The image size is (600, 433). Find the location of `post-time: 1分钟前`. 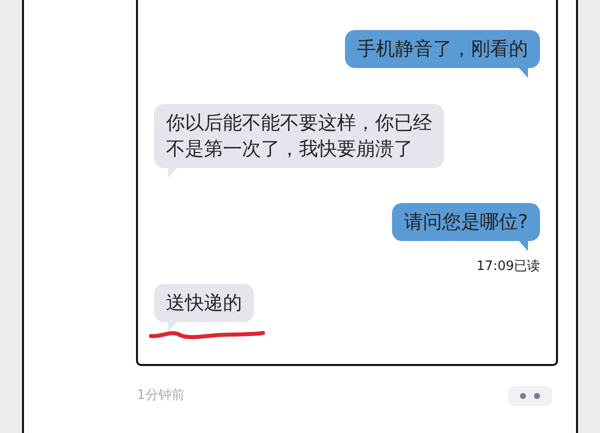

post-time: 1分钟前 is located at coordinates (160, 396).